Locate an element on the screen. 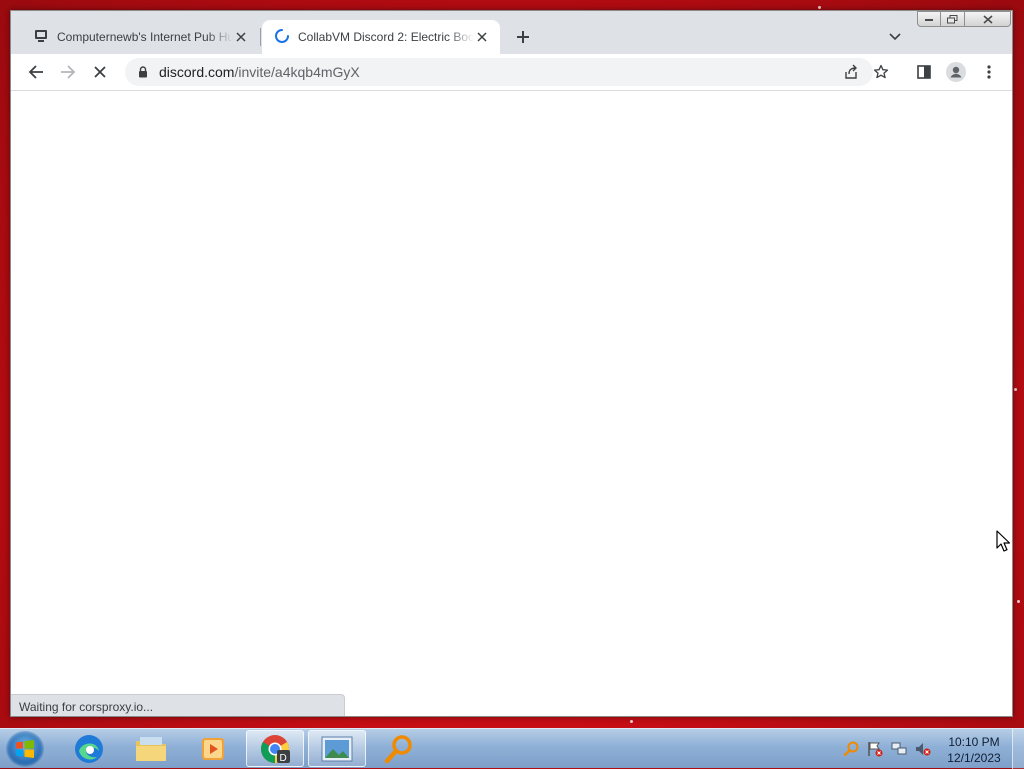 The image size is (1024, 769). edge-browser-icon is located at coordinates (89, 748).